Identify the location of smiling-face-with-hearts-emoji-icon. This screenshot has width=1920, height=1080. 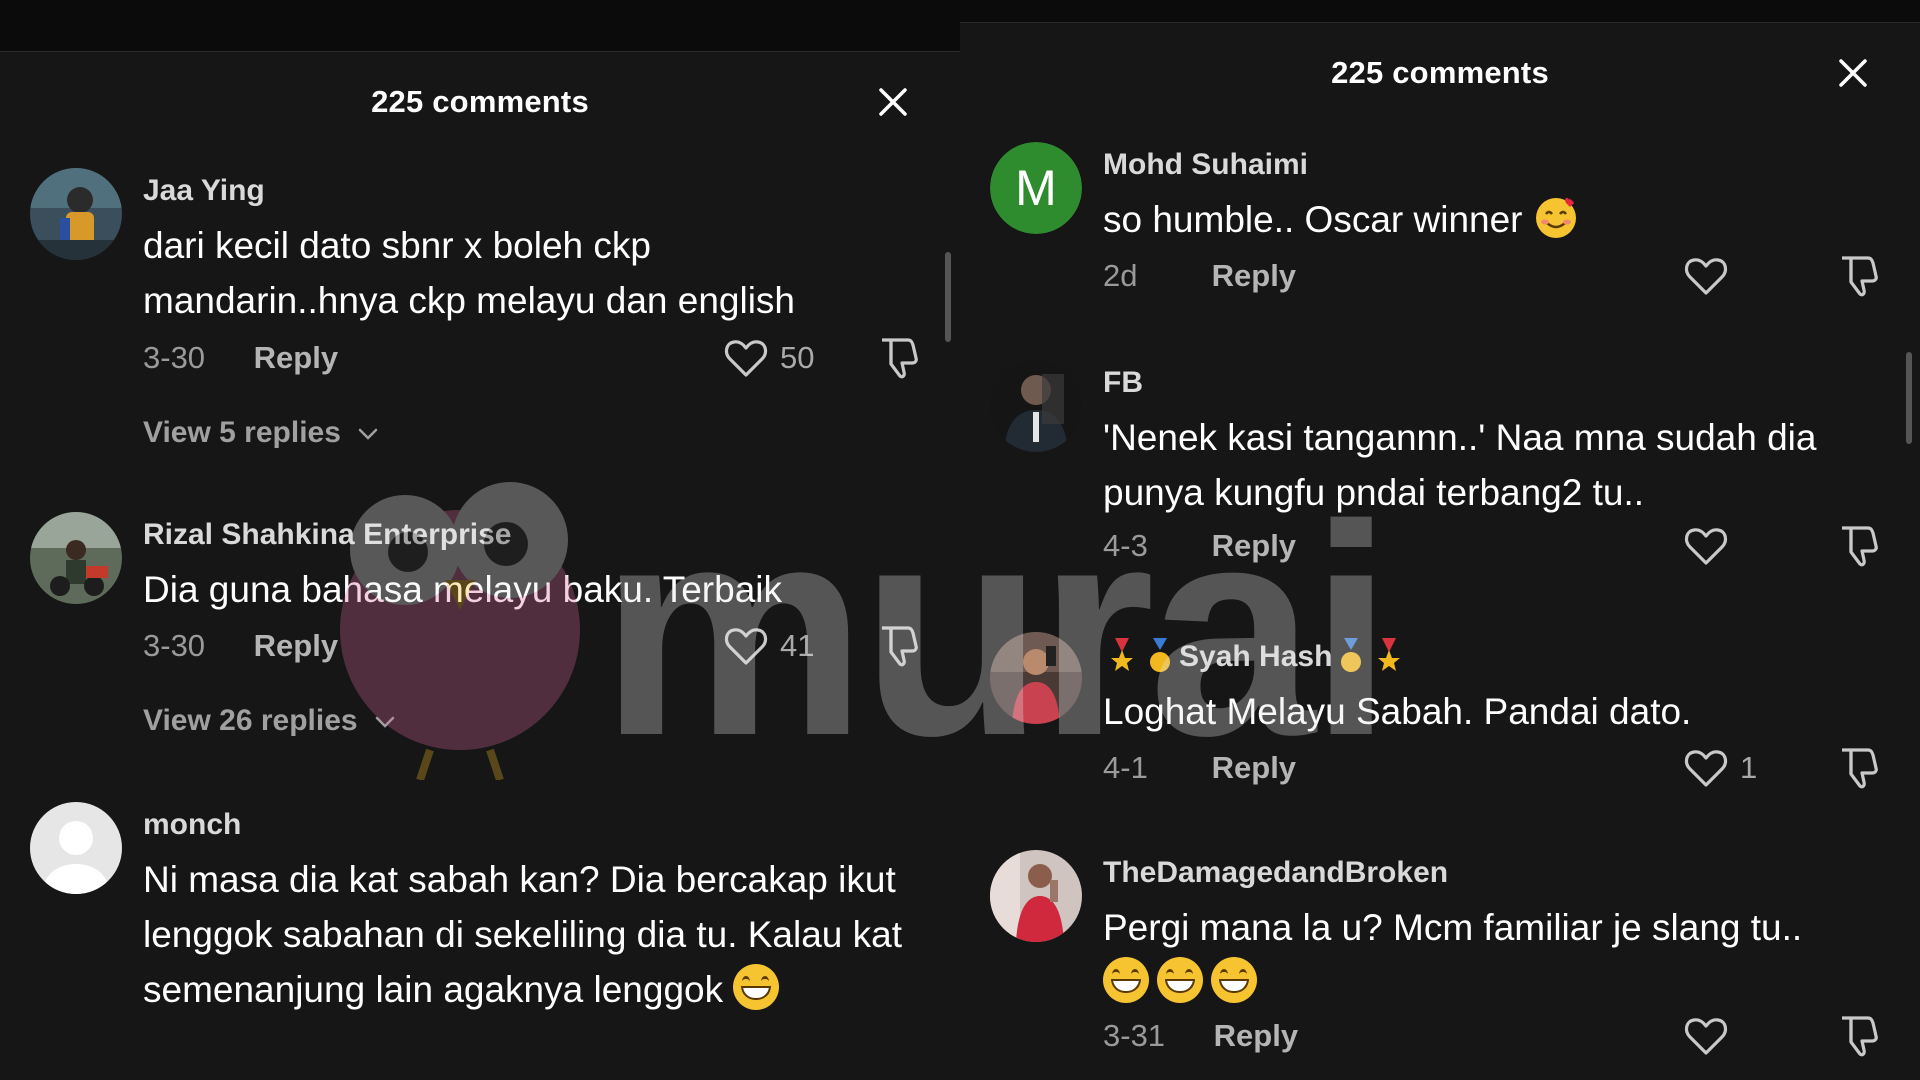
(1555, 217).